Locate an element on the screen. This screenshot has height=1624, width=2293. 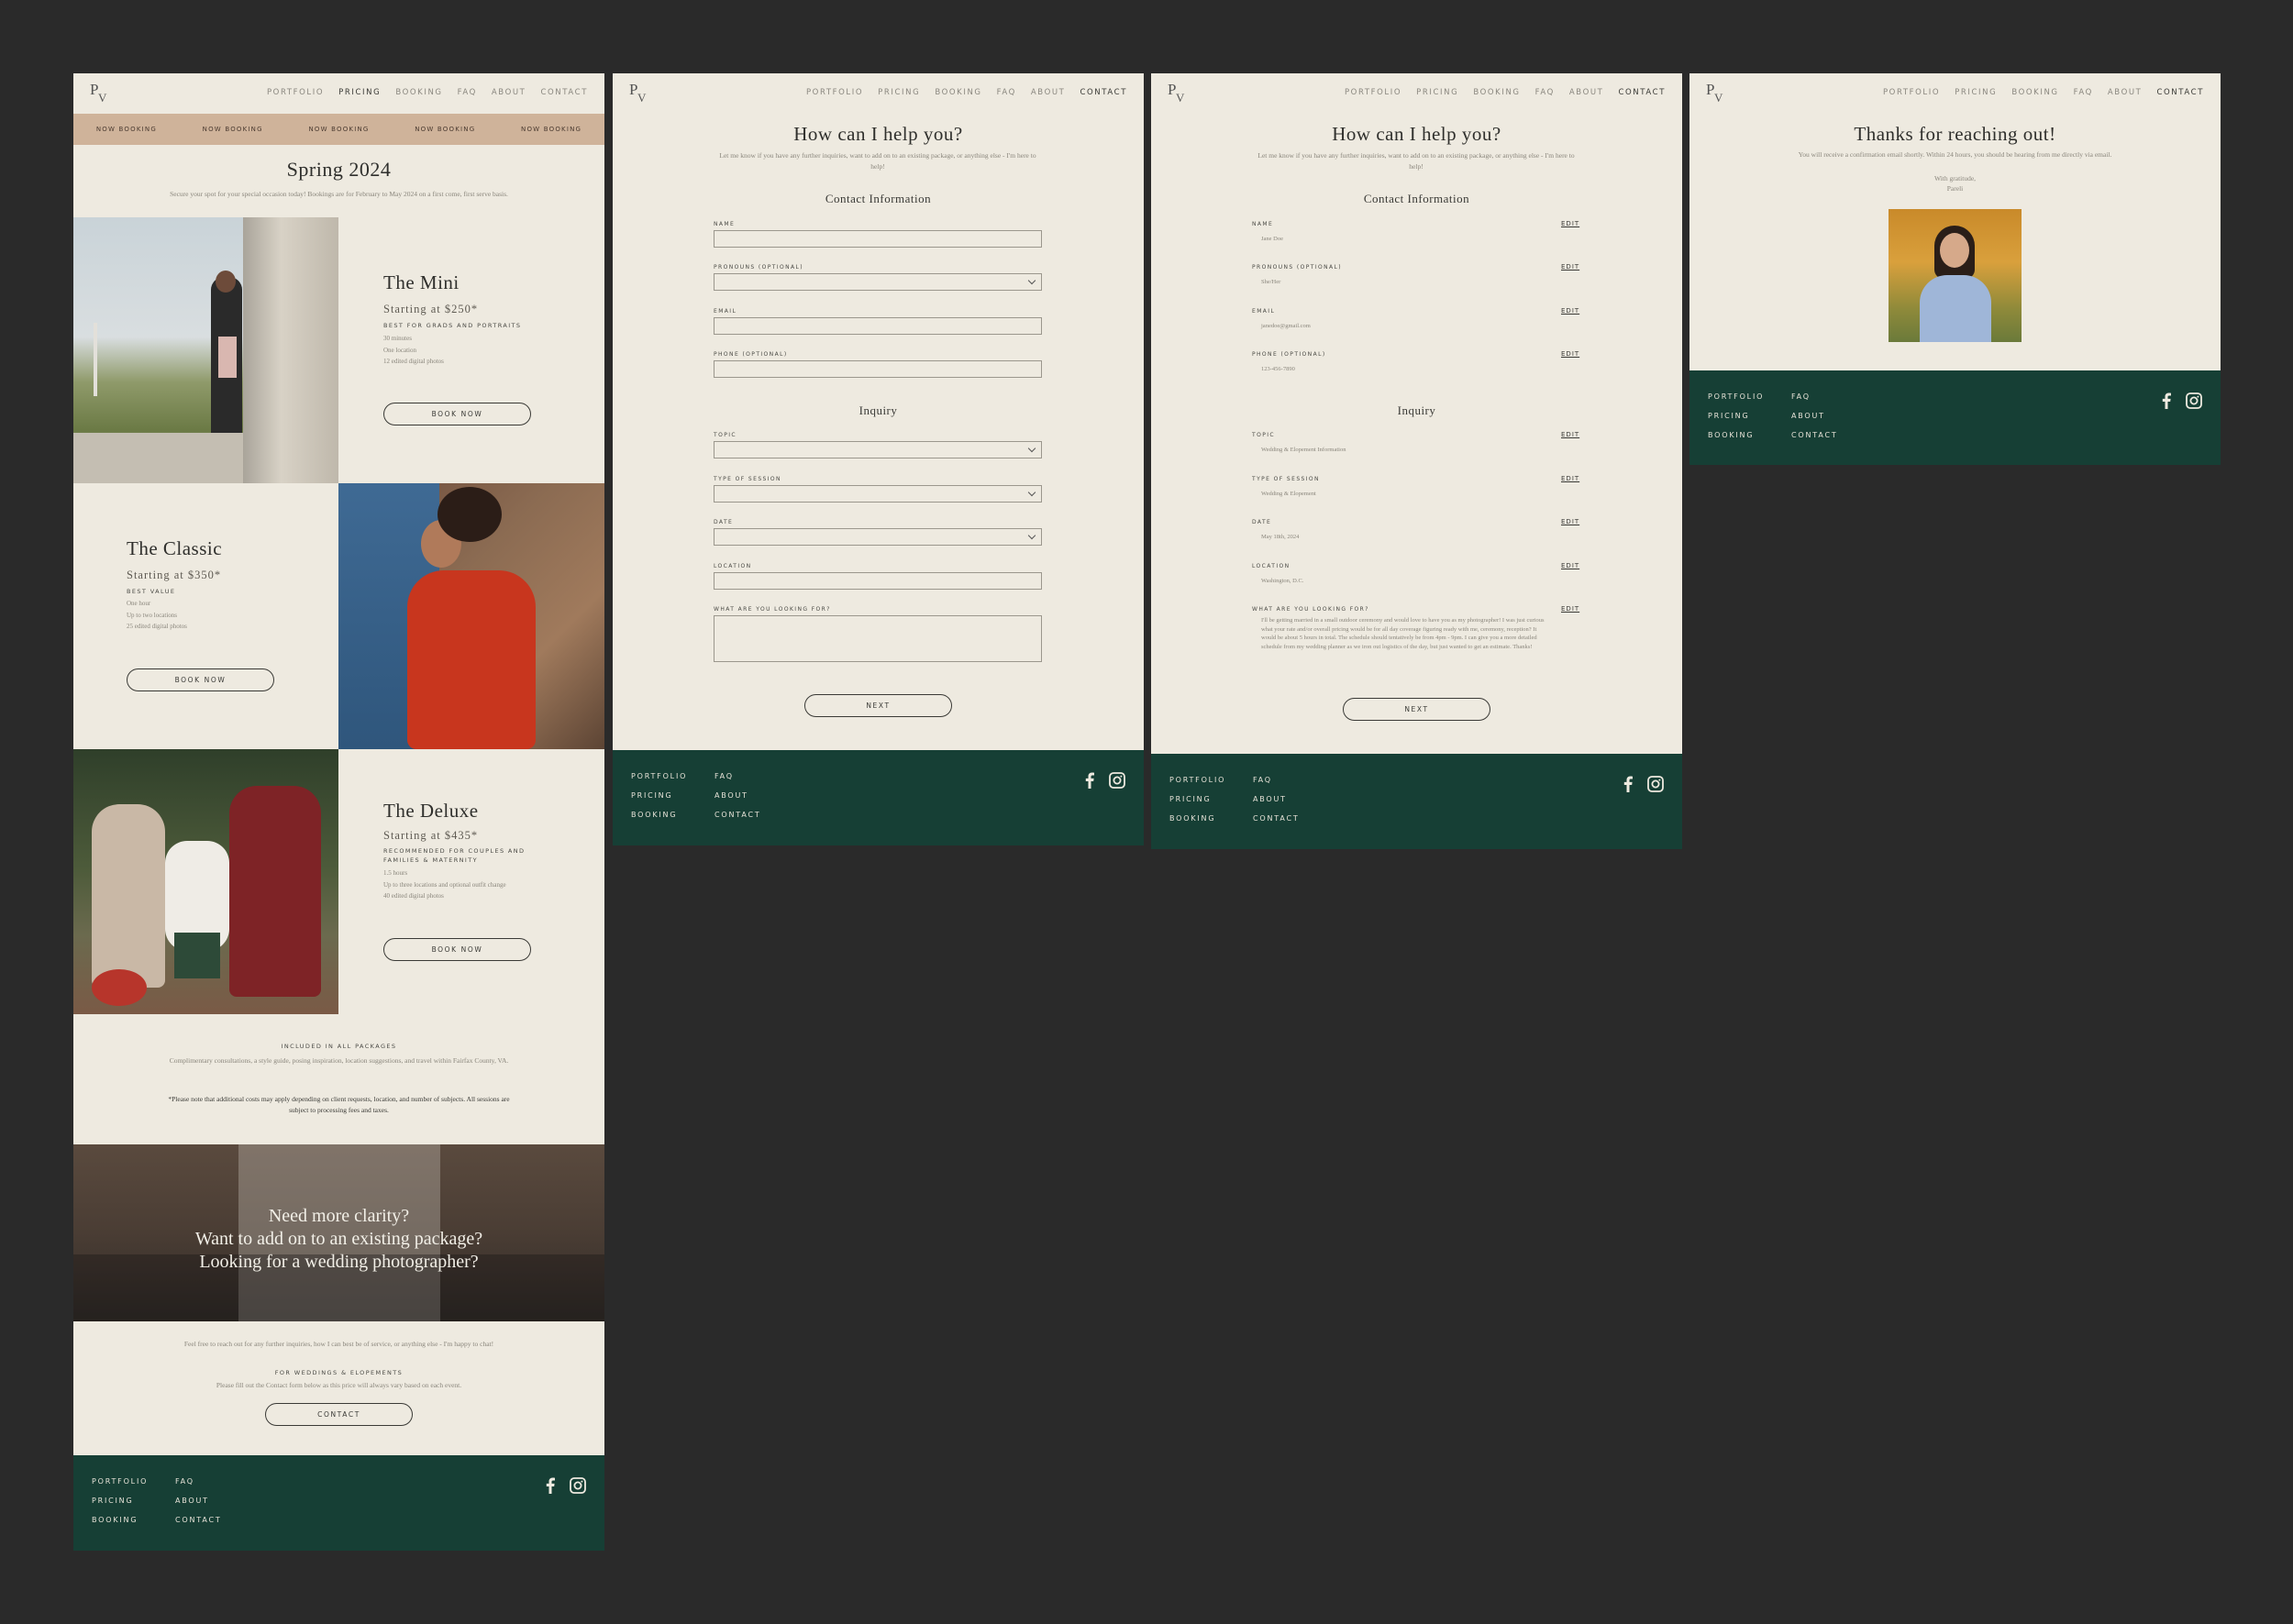
location-field is located at coordinates (878, 581).